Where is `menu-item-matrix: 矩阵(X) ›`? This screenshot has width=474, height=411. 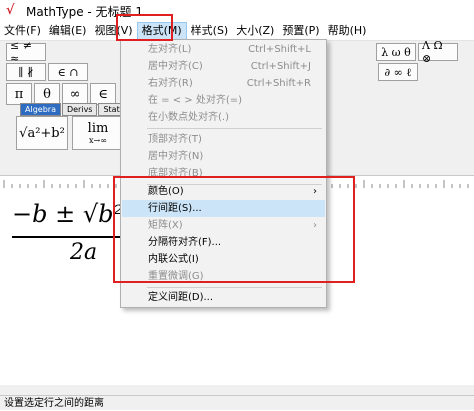
menu-item-matrix: 矩阵(X) › is located at coordinates (223, 225).